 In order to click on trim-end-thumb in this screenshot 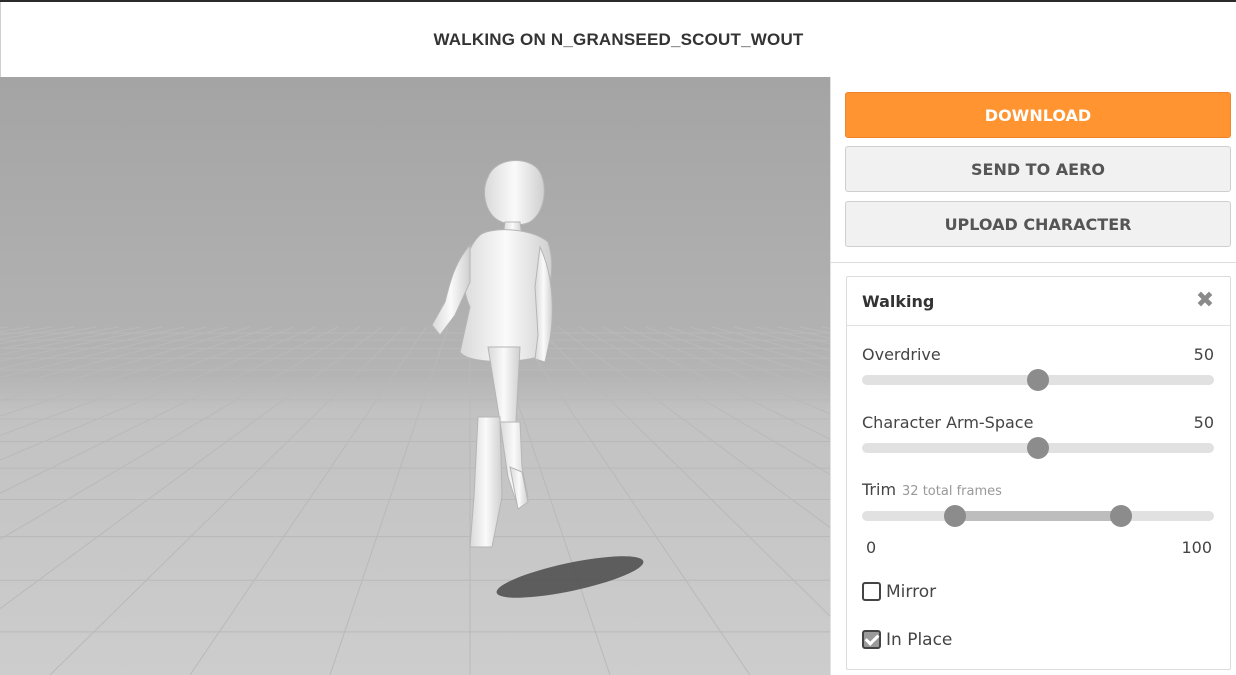, I will do `click(1120, 516)`.